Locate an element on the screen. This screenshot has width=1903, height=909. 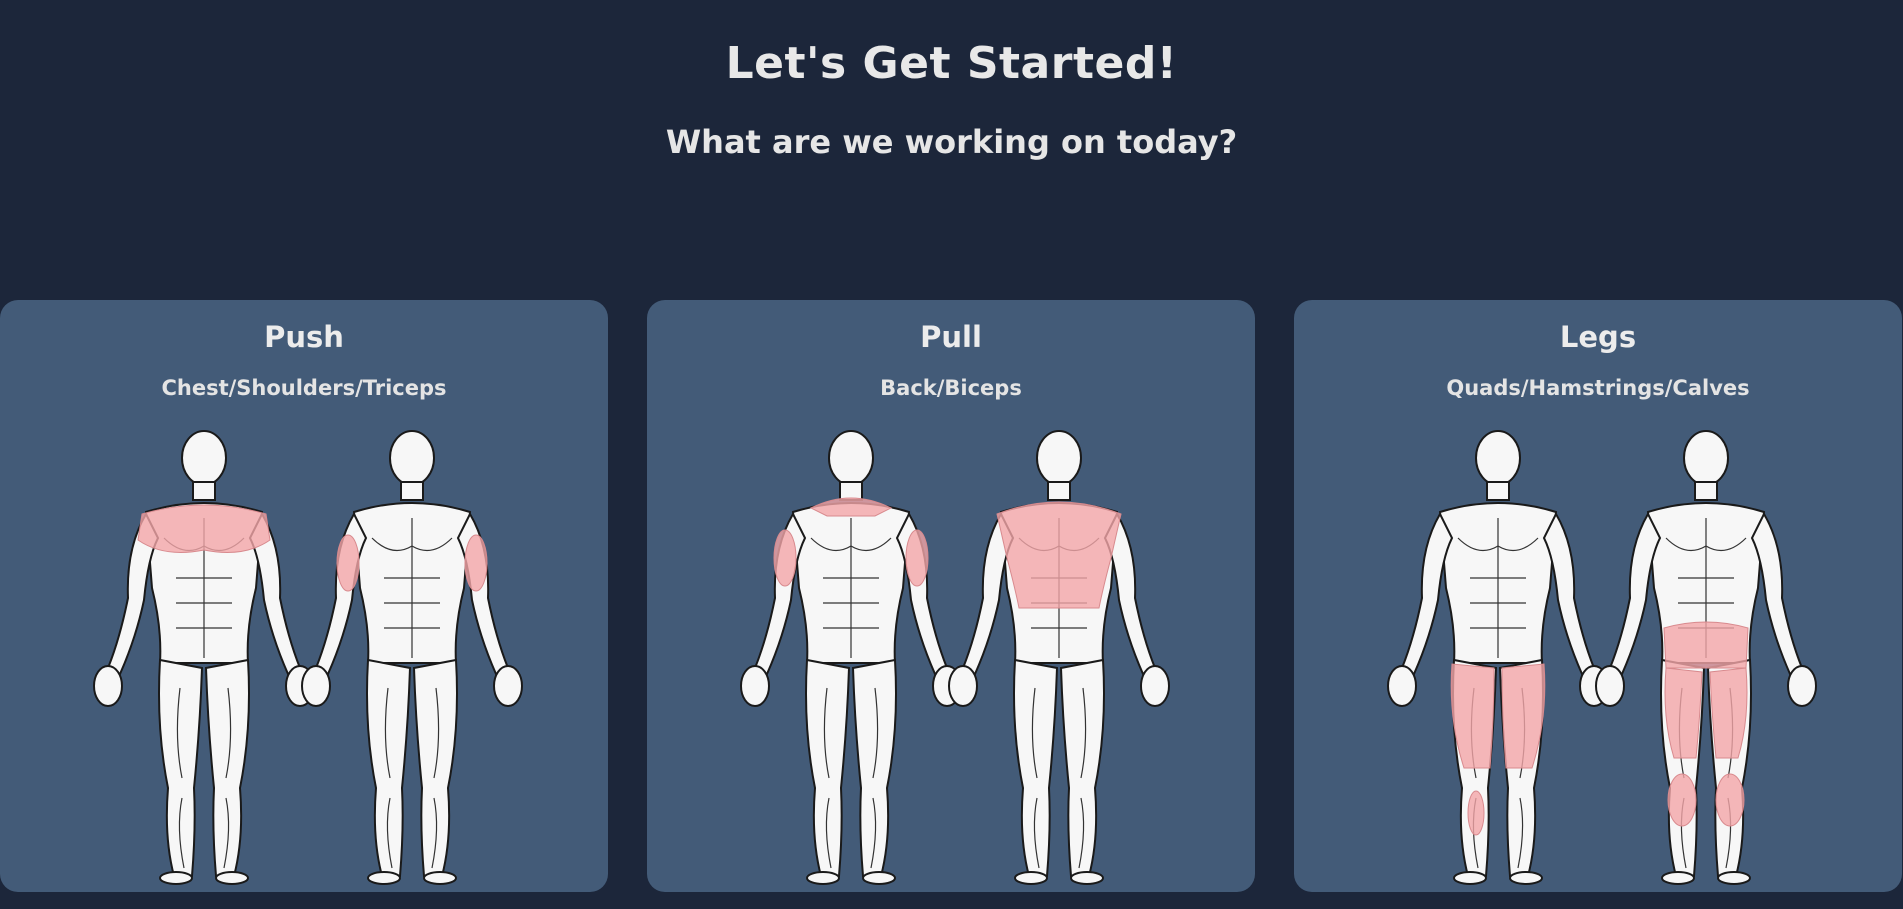
left-biceps-highlight is located at coordinates (785, 558).